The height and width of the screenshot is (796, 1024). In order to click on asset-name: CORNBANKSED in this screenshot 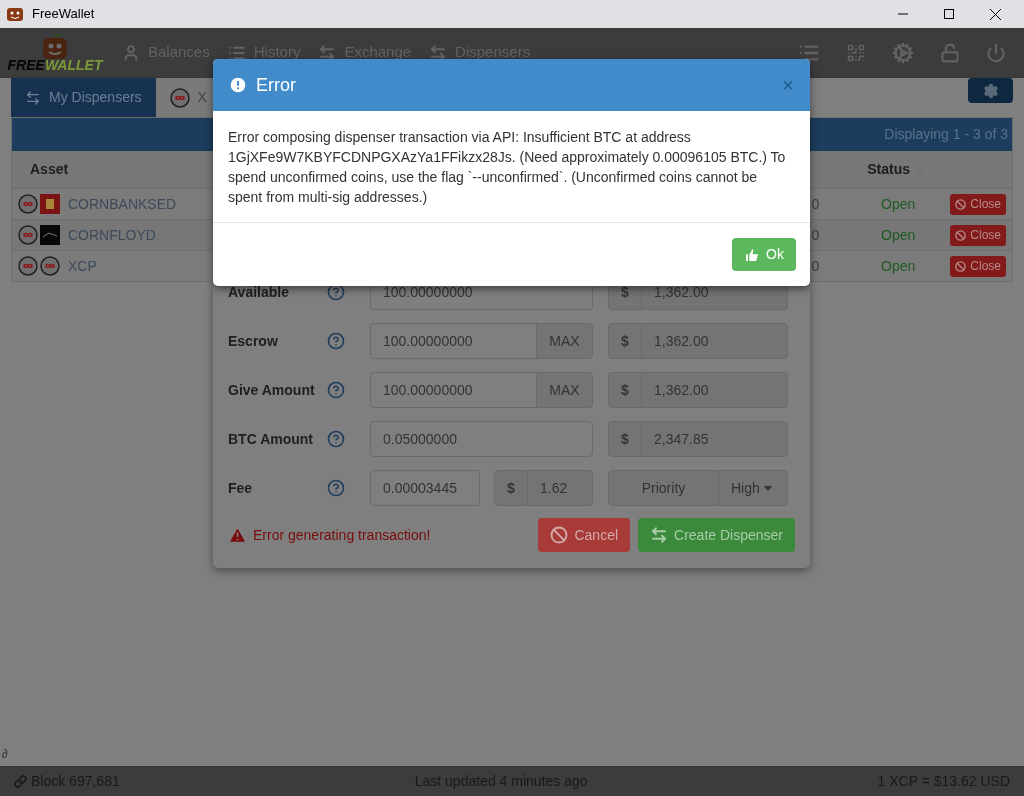, I will do `click(122, 204)`.